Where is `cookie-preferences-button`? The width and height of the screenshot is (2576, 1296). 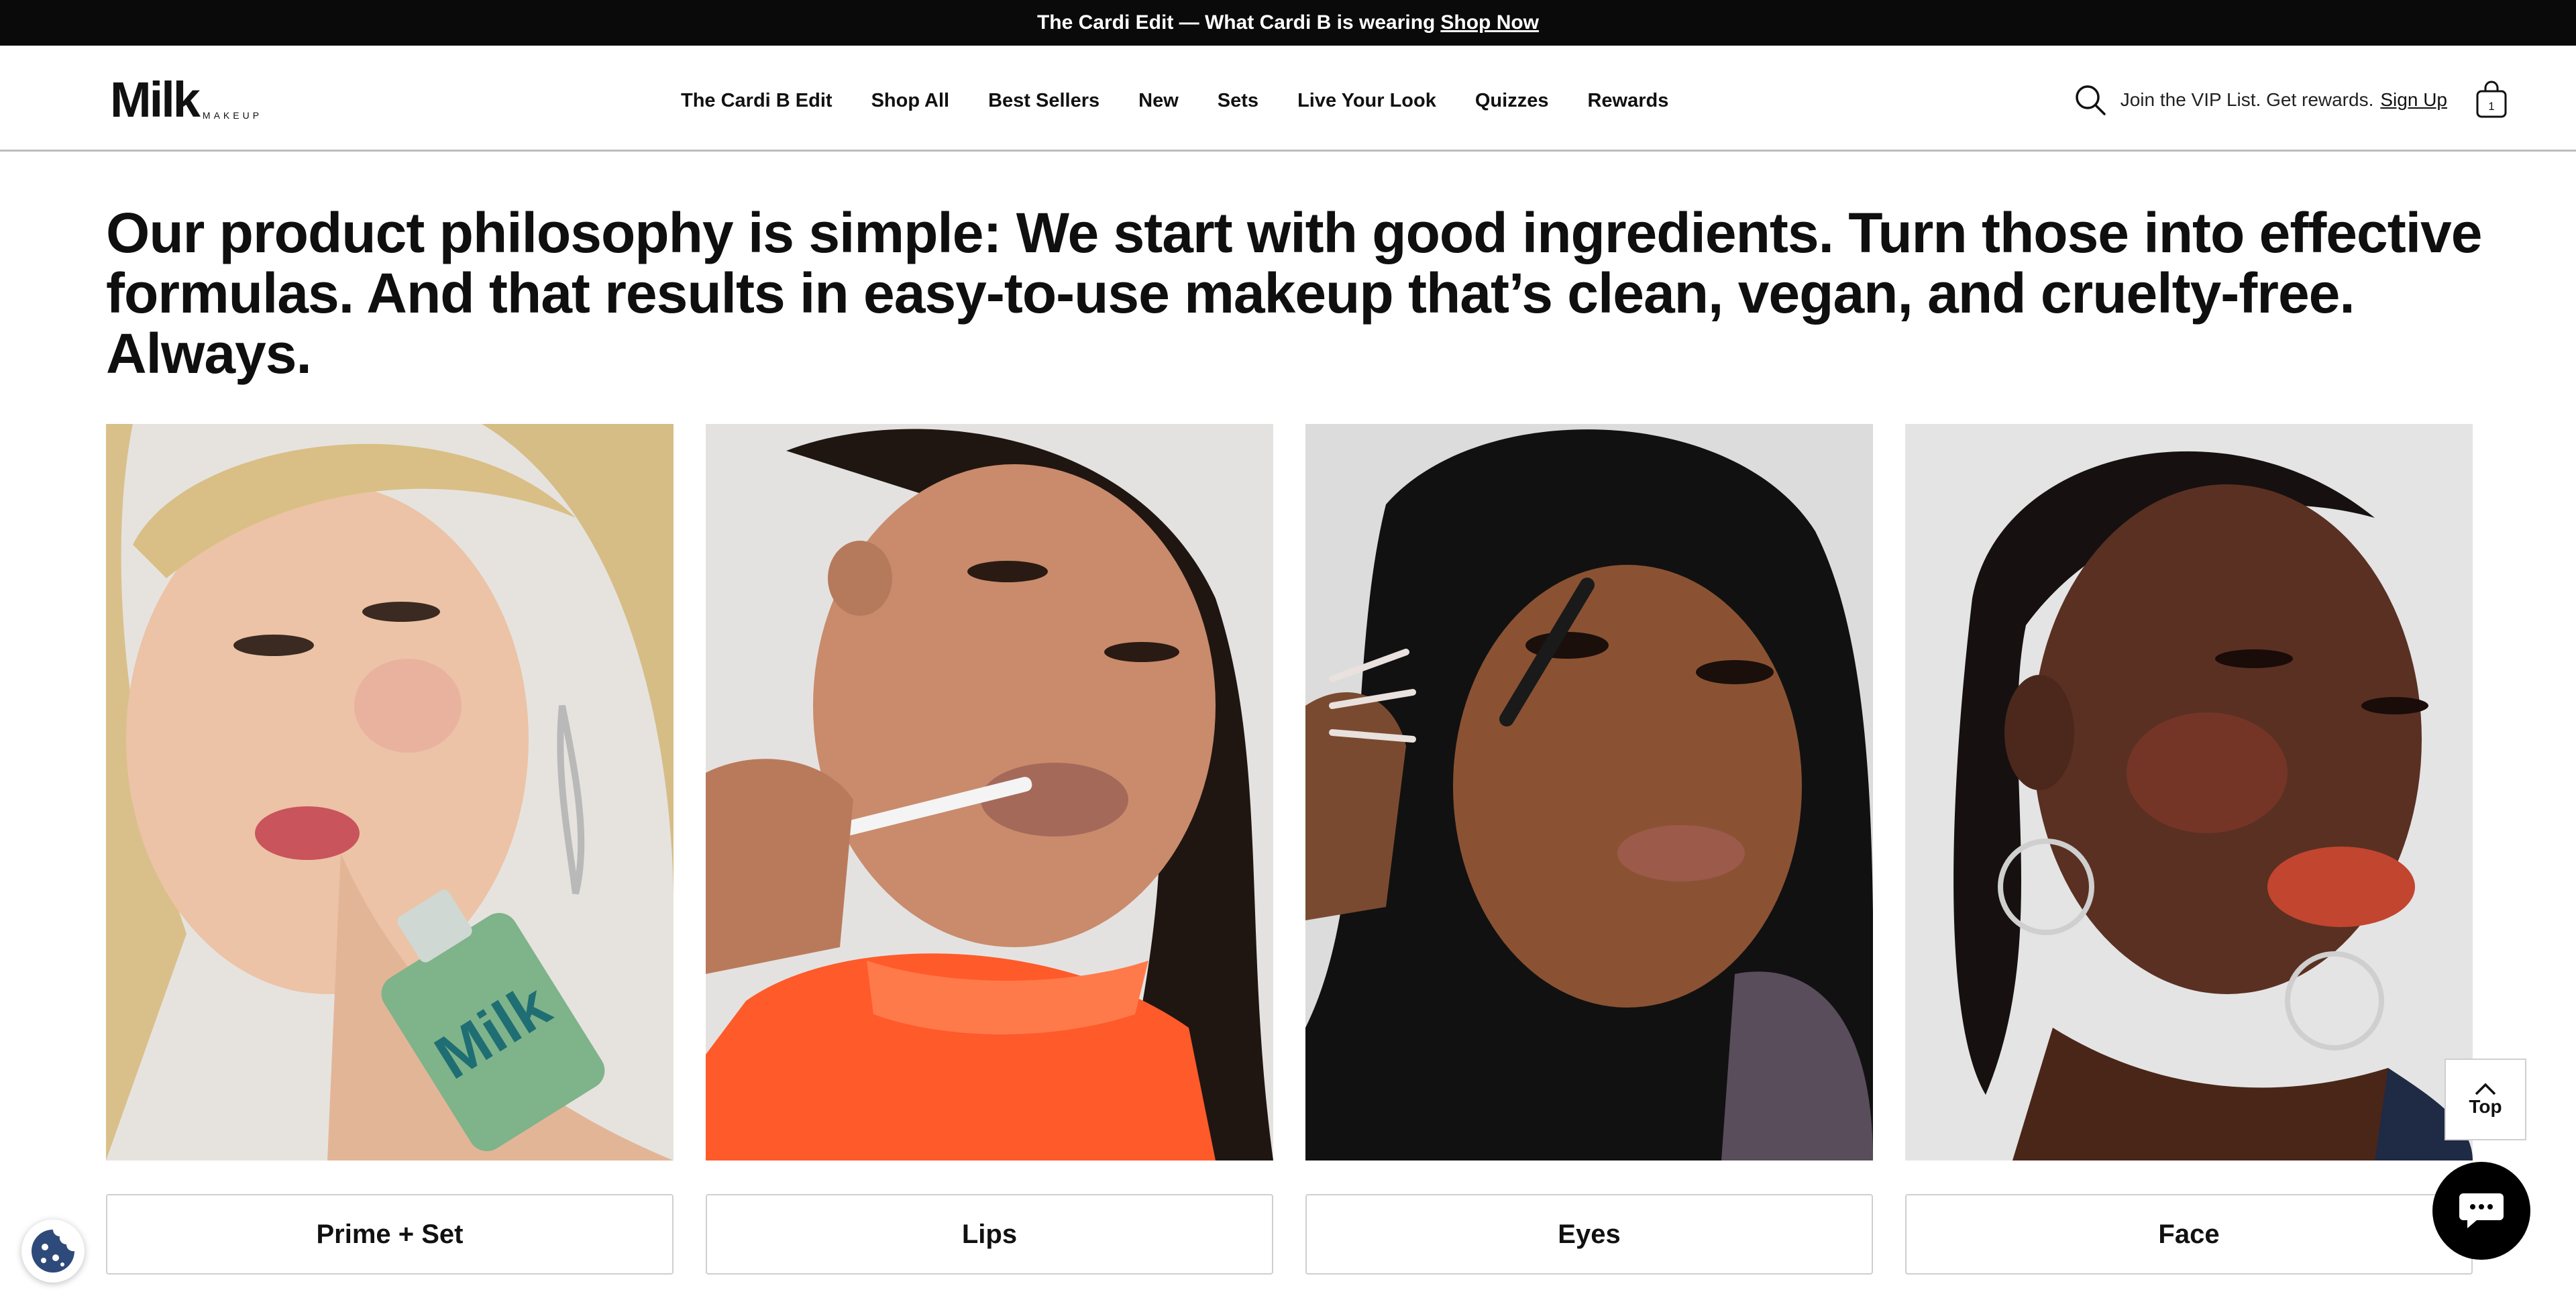
cookie-preferences-button is located at coordinates (53, 1251).